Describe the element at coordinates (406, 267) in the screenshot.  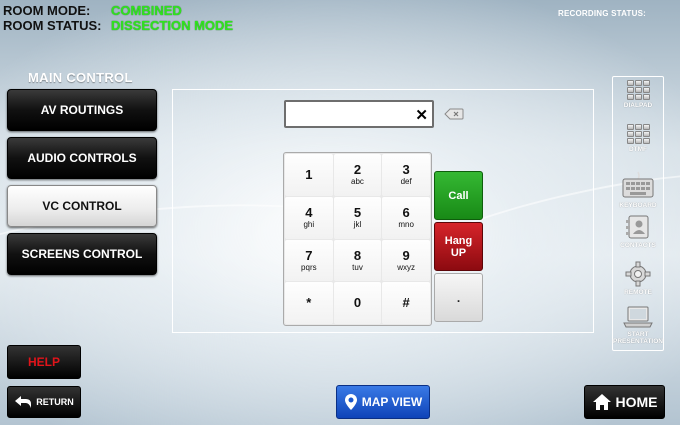
I see `key-letters: wxyz` at that location.